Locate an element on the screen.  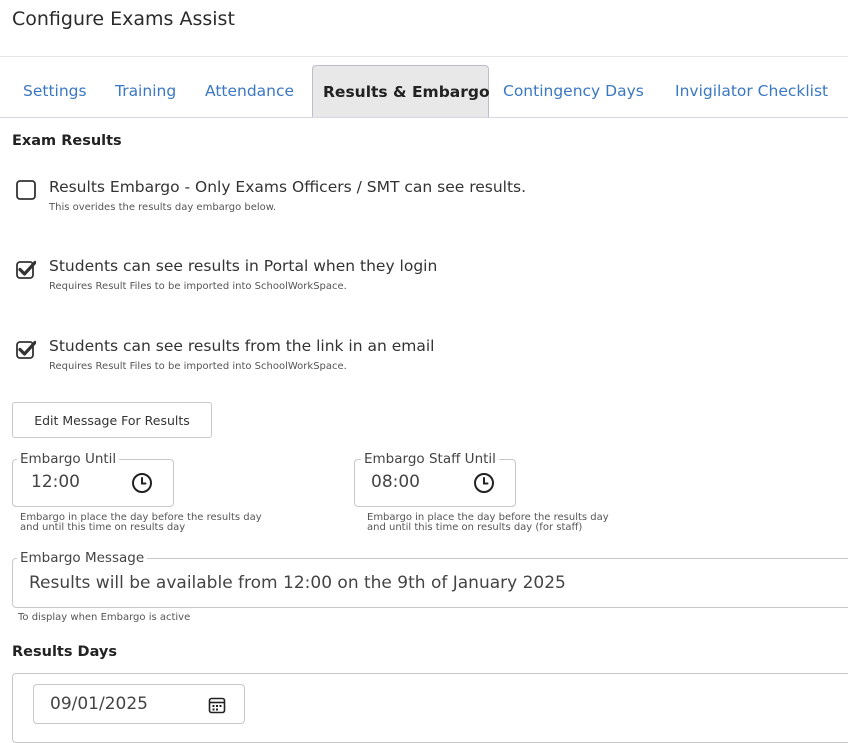
embargo-until-label: Embargo Until is located at coordinates (68, 459).